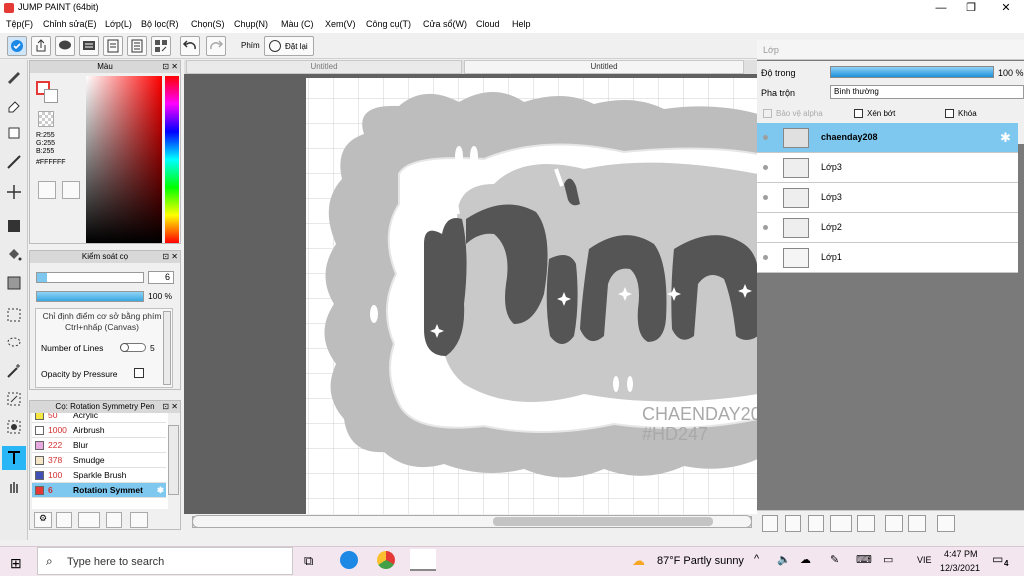 This screenshot has width=1024, height=576. What do you see at coordinates (14, 226) in the screenshot?
I see `fill-rect-tool-icon` at bounding box center [14, 226].